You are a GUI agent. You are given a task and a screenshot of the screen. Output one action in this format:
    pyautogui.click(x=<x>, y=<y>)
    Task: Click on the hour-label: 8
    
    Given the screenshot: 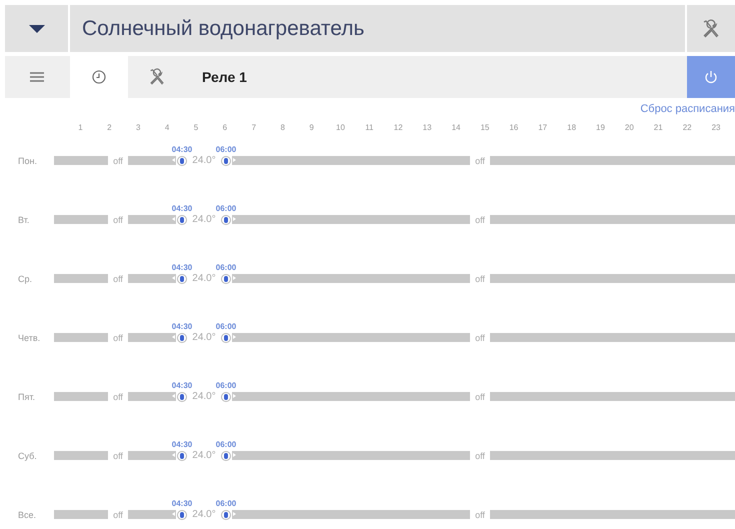 What is the action you would take?
    pyautogui.click(x=282, y=127)
    